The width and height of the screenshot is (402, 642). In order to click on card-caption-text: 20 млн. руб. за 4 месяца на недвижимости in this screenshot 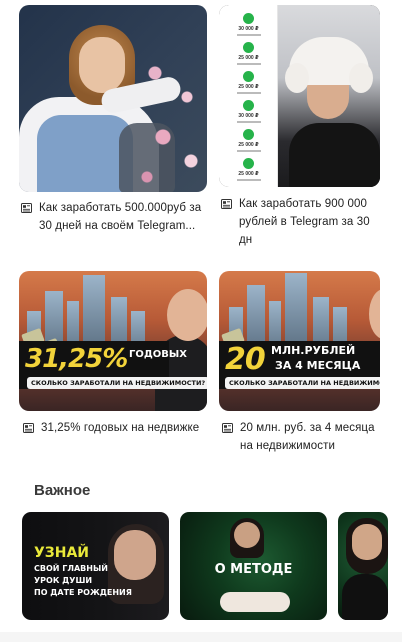, I will do `click(307, 437)`.